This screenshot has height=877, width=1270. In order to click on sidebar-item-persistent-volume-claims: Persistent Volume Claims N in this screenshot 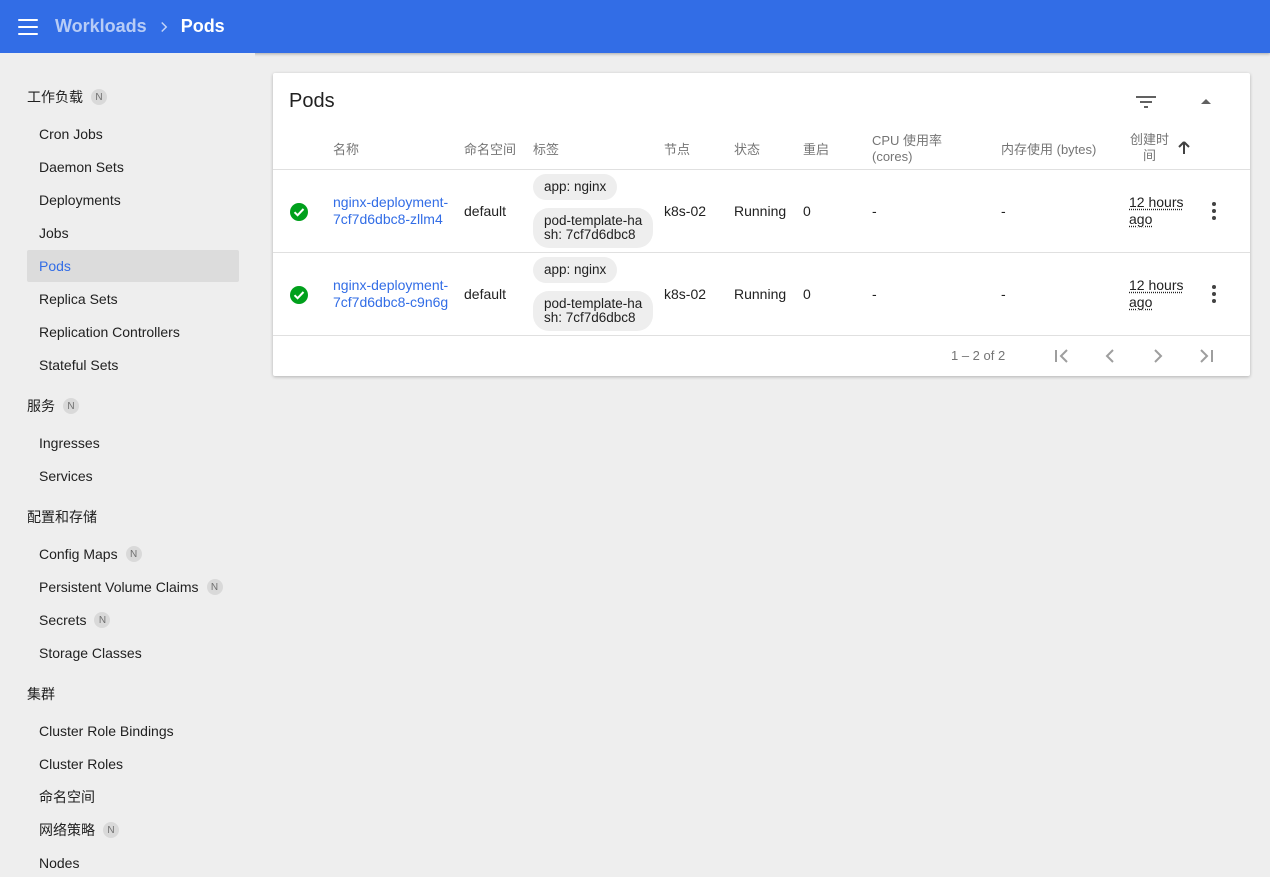, I will do `click(133, 587)`.